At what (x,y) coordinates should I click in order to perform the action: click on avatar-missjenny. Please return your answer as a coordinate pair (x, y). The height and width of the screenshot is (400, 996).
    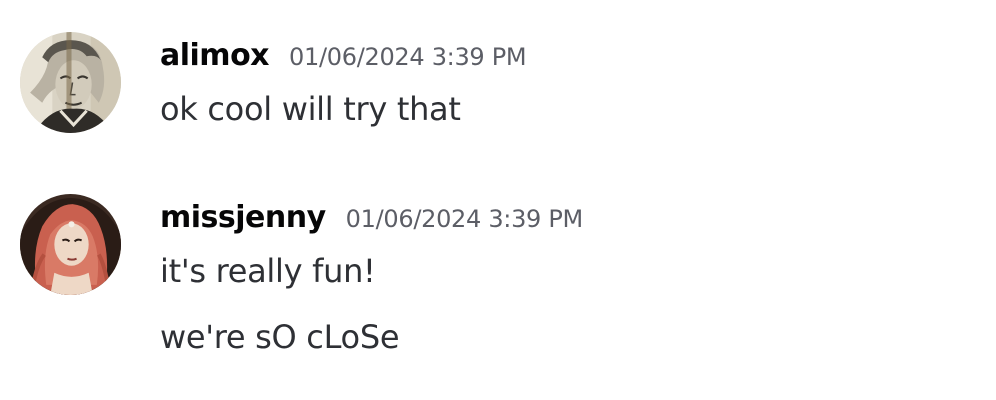
    Looking at the image, I should click on (70, 244).